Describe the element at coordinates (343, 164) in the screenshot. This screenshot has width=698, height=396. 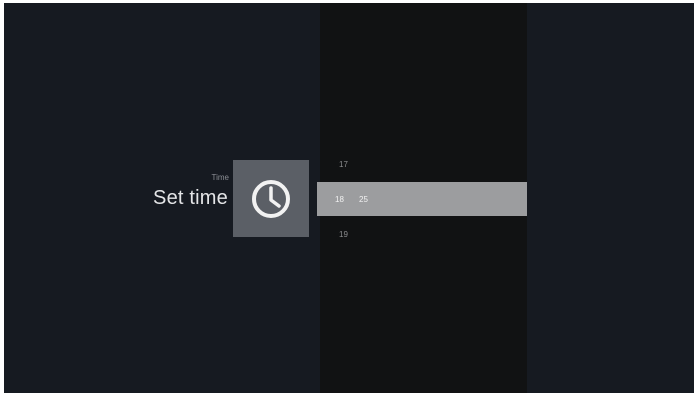
I see `hour-option-previous: 17` at that location.